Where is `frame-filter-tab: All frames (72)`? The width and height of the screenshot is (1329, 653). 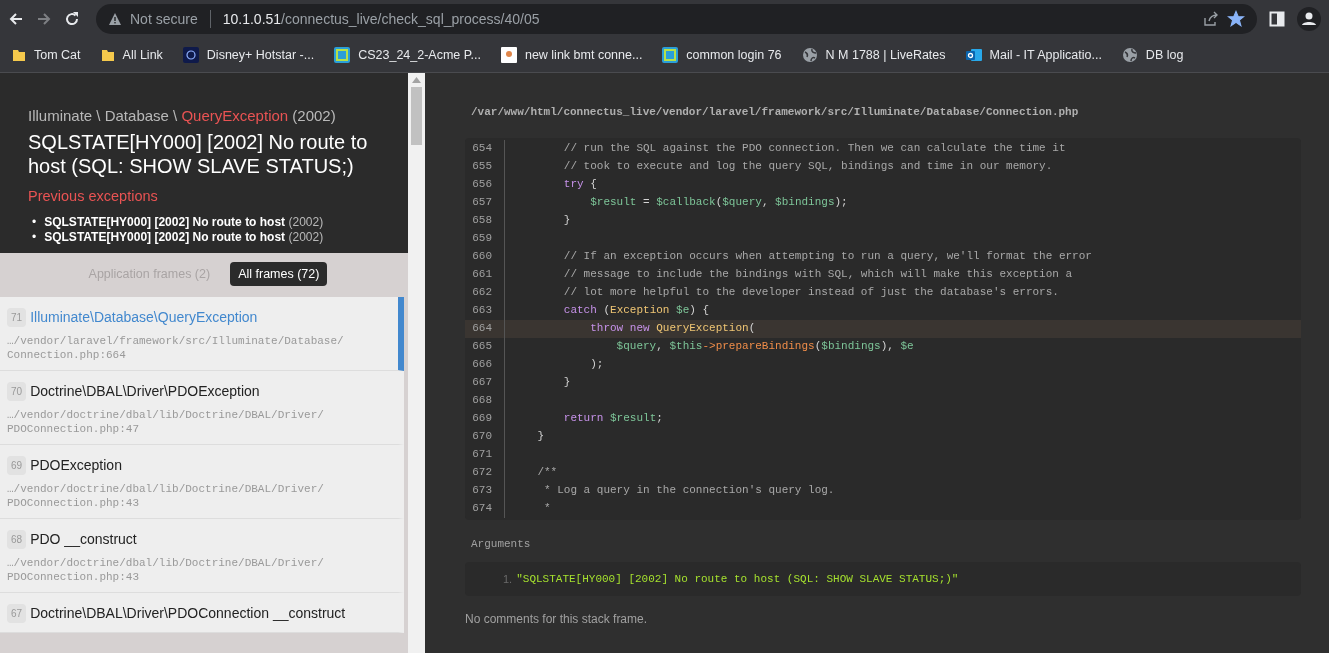
frame-filter-tab: All frames (72) is located at coordinates (279, 274).